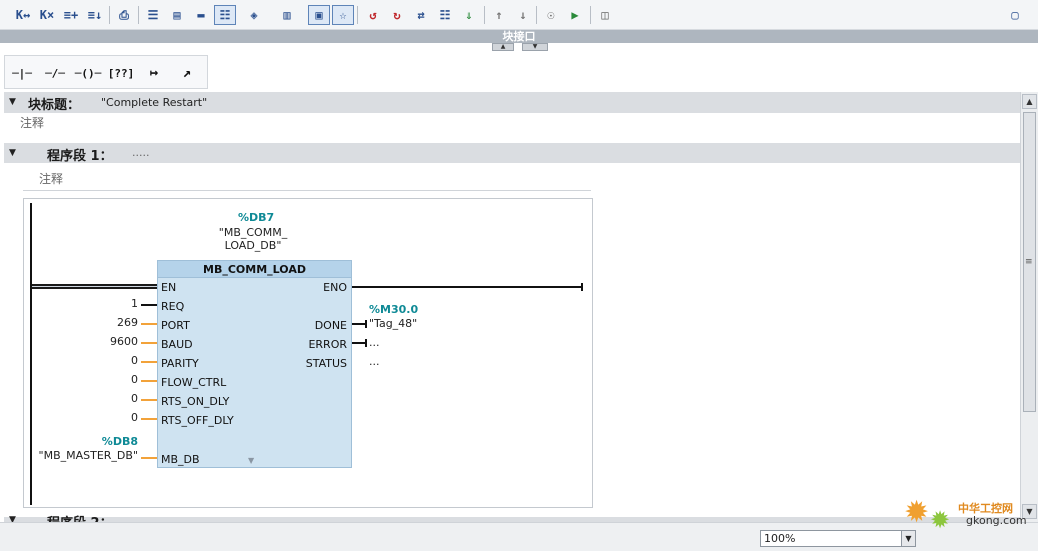 This screenshot has height=551, width=1038. I want to click on split-view-icon: ◫, so click(605, 15).